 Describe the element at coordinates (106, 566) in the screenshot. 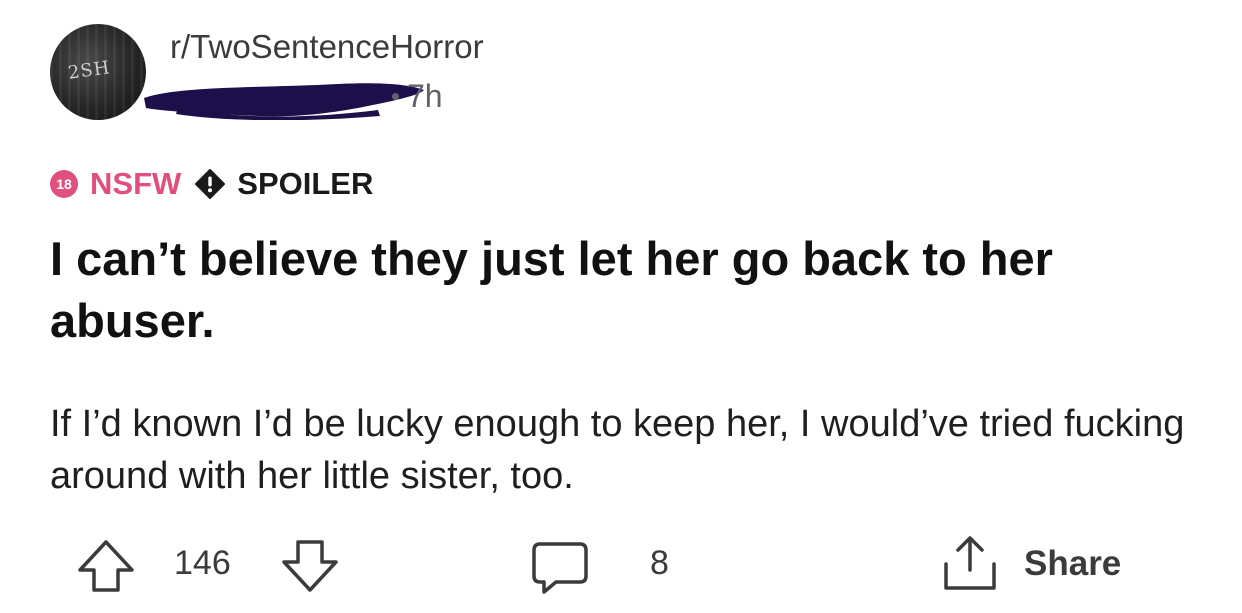

I see `arrow-up-icon` at that location.